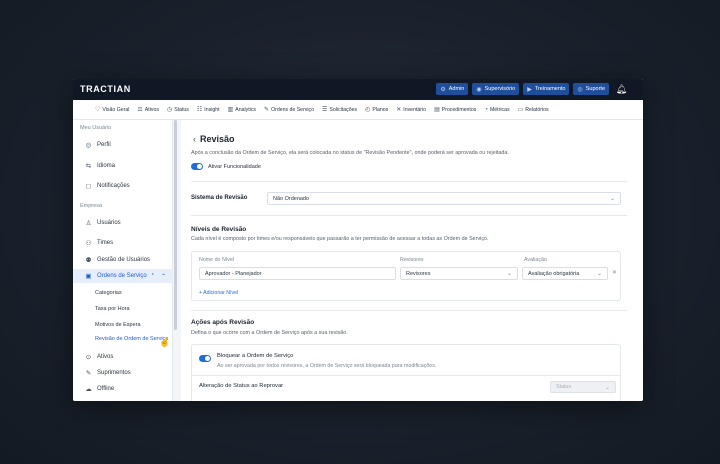  I want to click on insight-icon: ☷, so click(199, 110).